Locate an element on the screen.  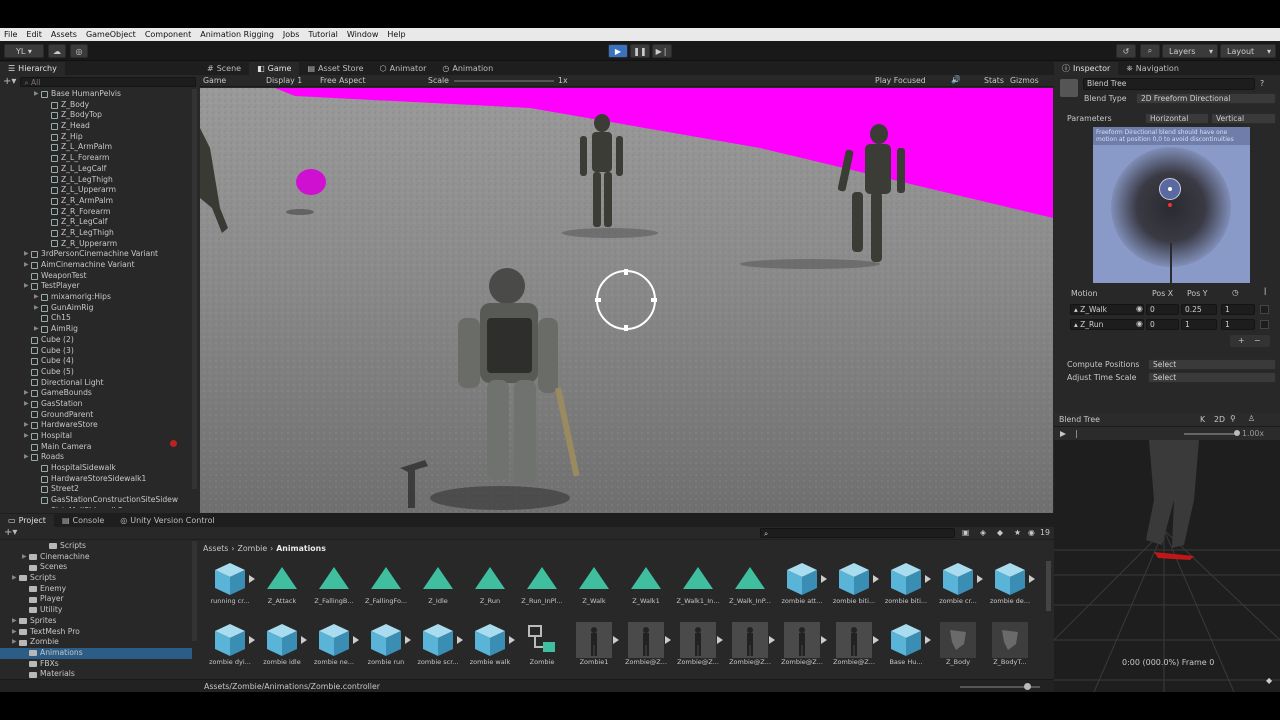
project-add-icon: +▾ is located at coordinates (10, 532).